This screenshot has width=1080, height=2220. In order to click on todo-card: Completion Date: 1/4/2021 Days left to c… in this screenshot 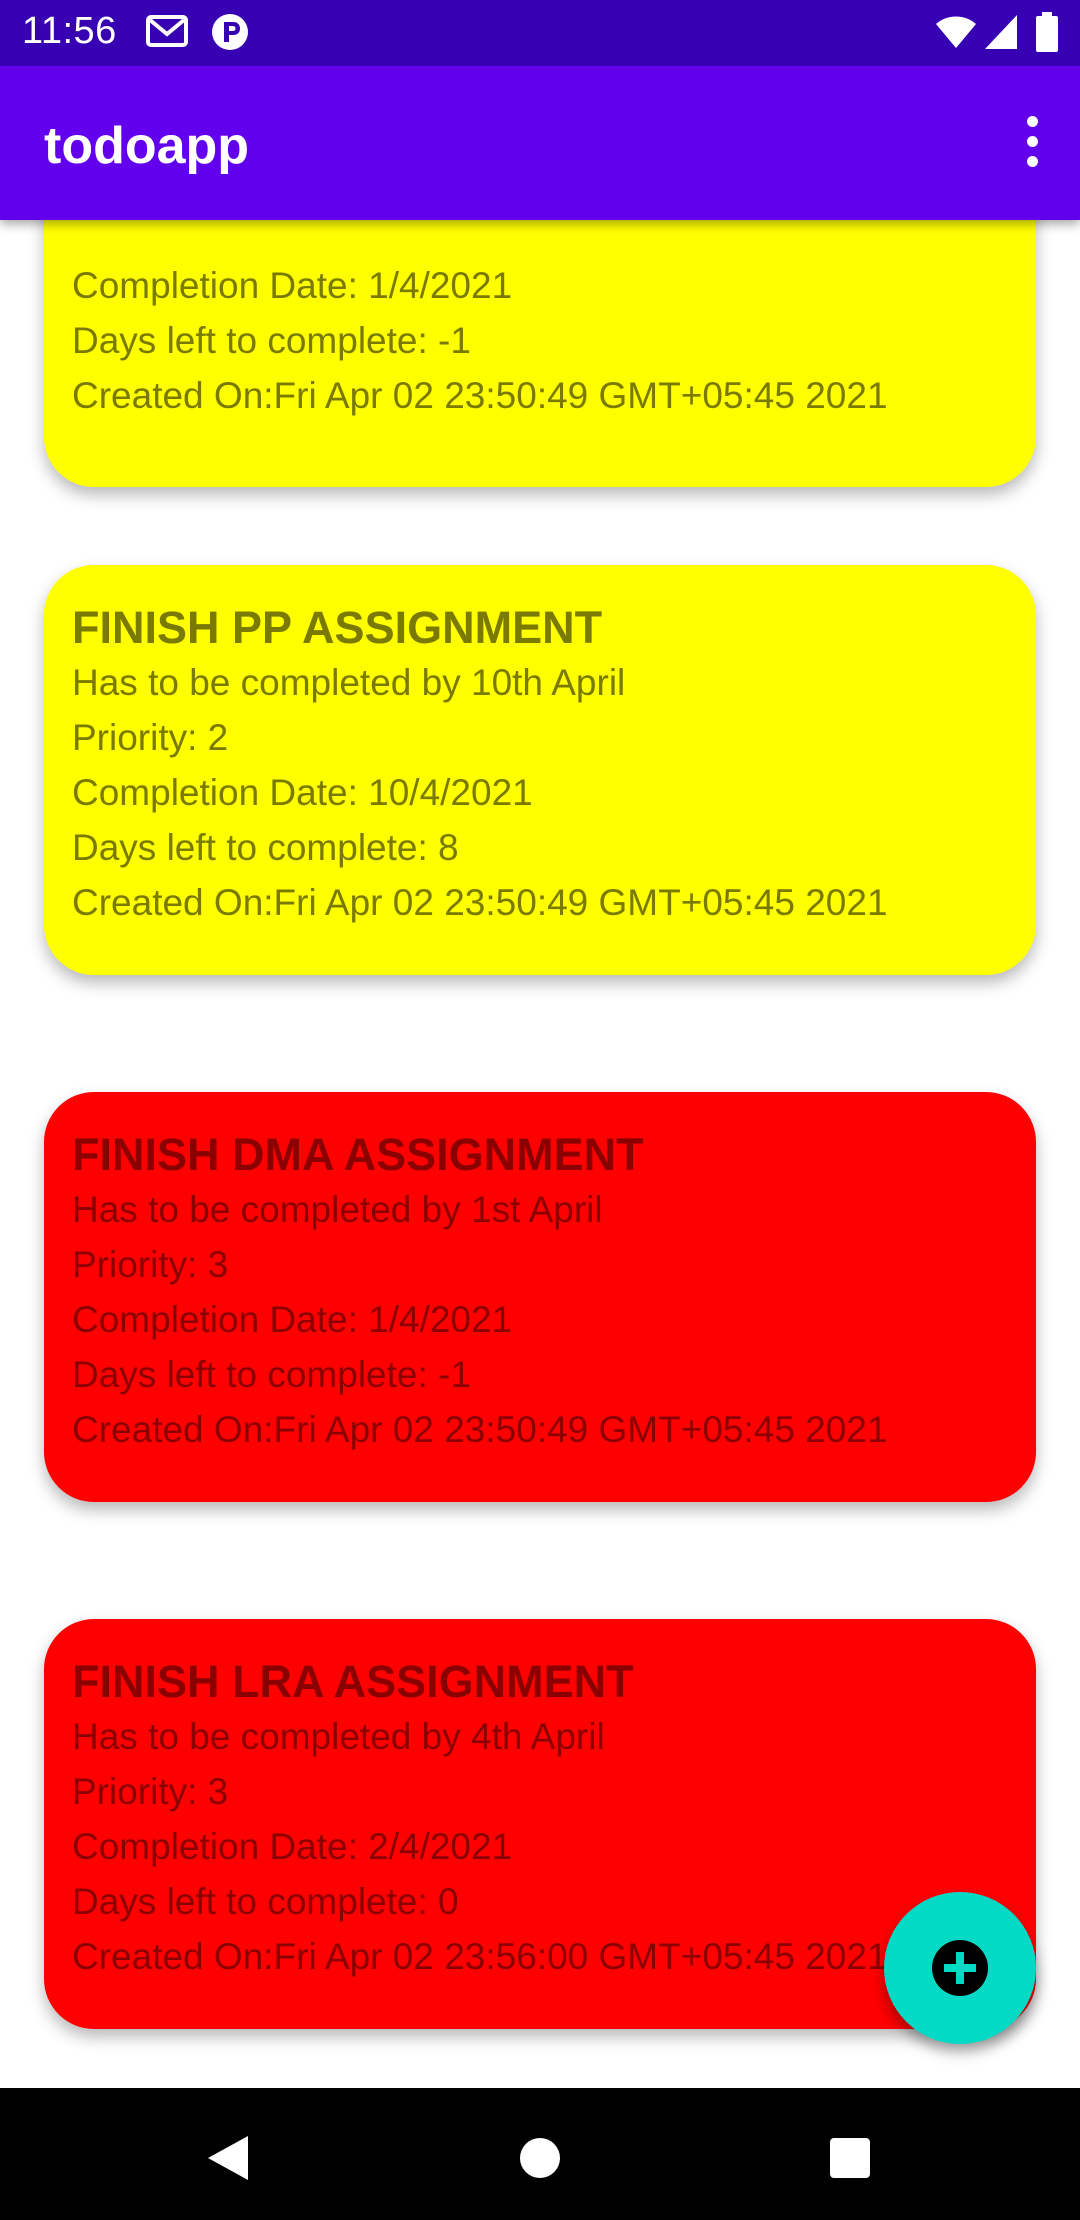, I will do `click(540, 353)`.